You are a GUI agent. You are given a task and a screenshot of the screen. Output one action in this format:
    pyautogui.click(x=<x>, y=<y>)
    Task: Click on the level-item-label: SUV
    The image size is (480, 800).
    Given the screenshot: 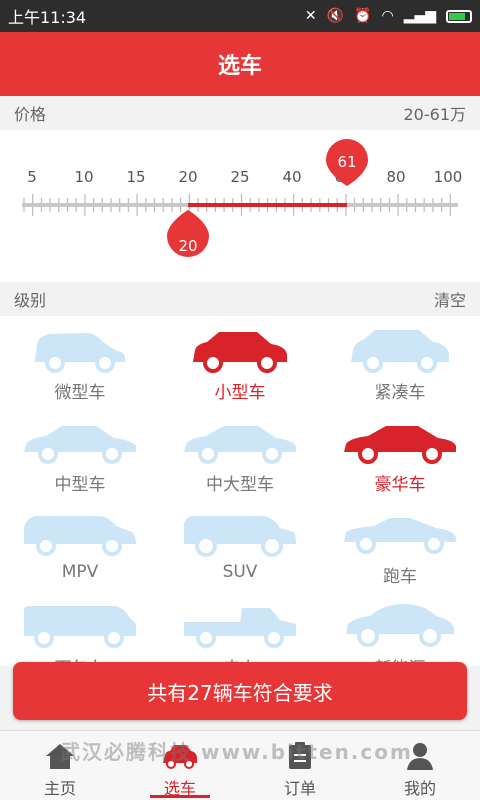 What is the action you would take?
    pyautogui.click(x=240, y=572)
    